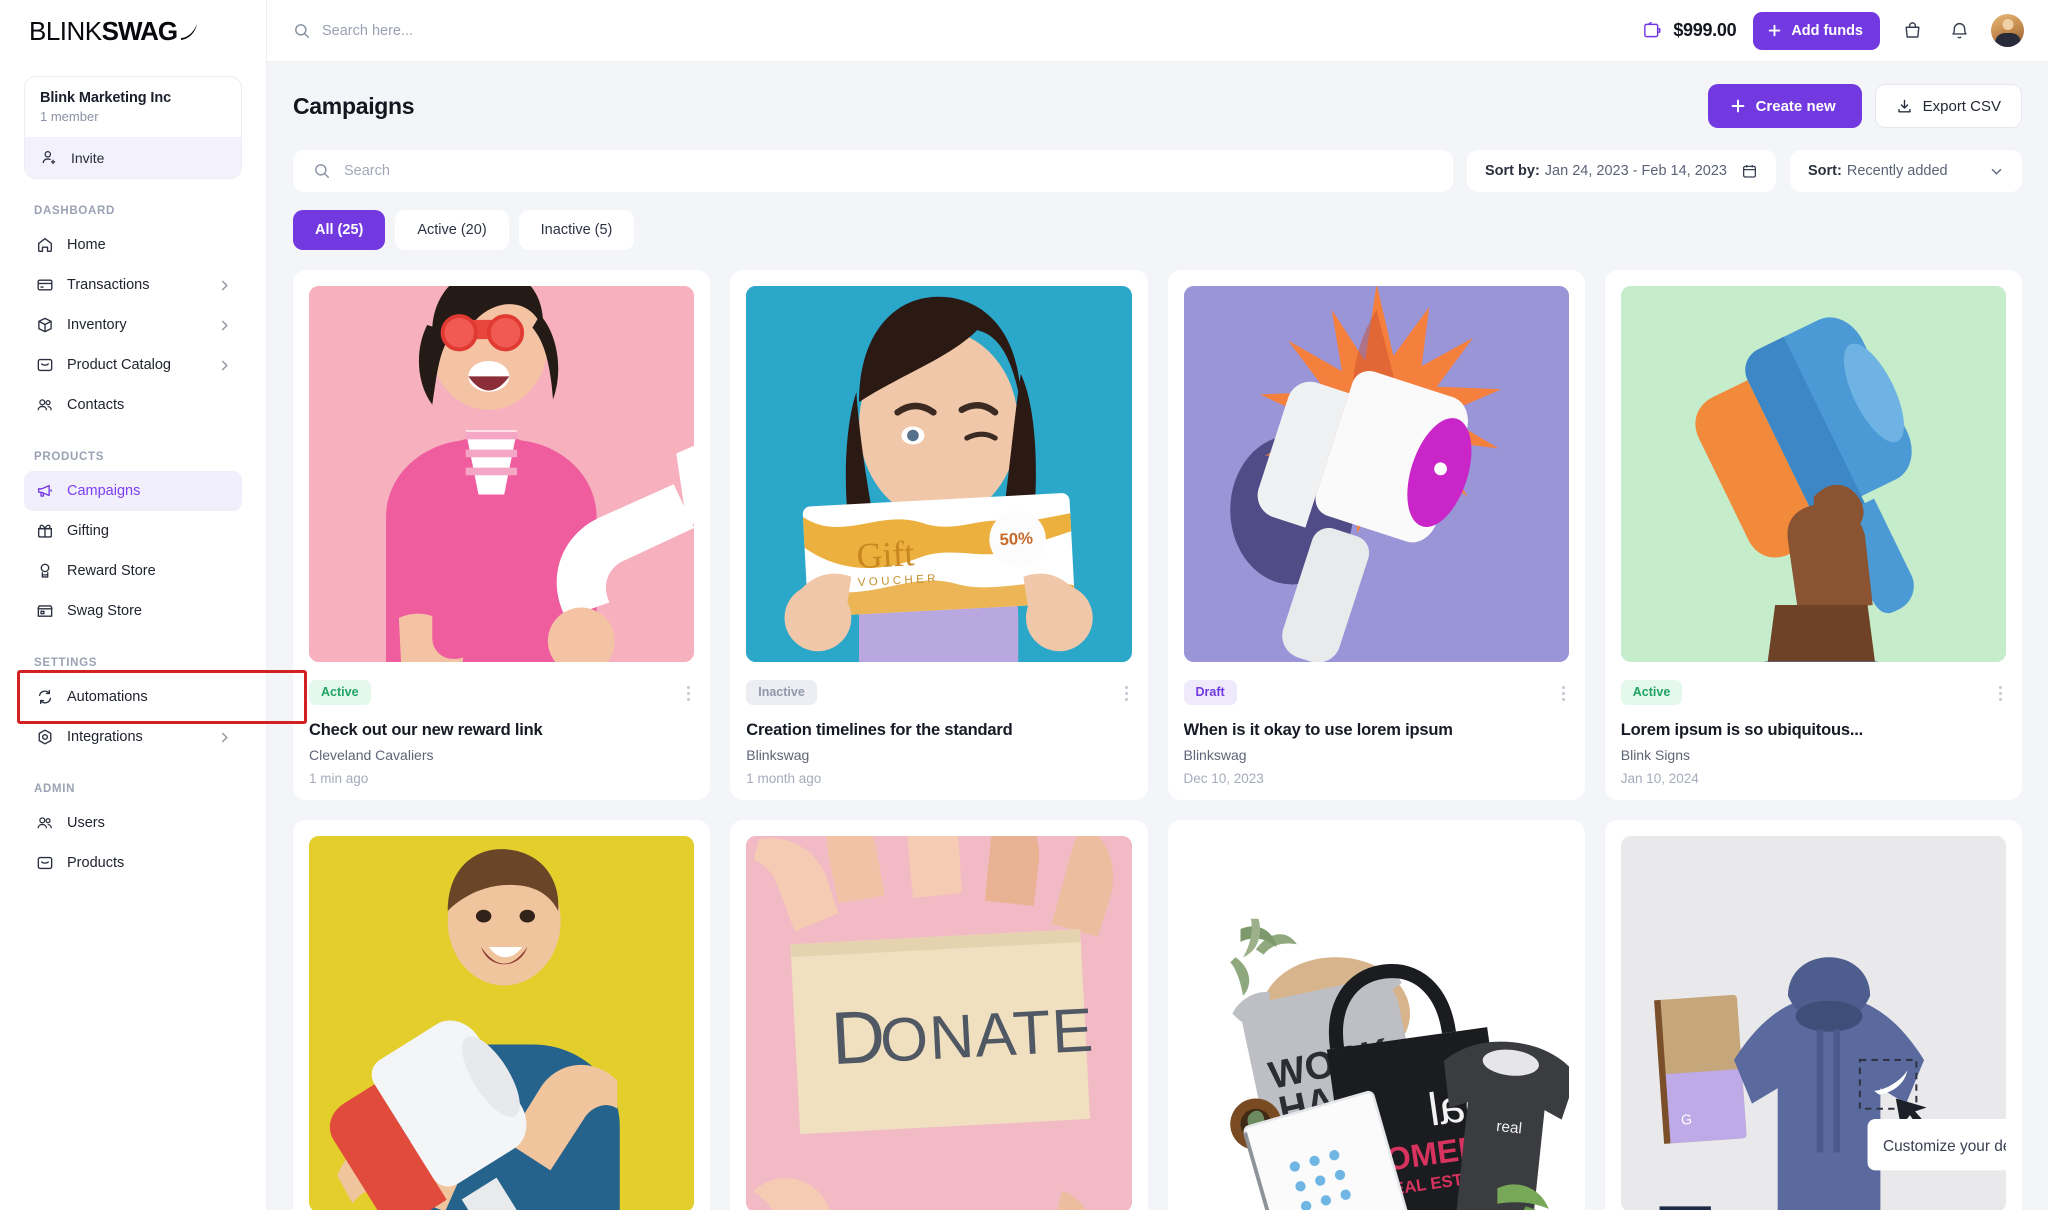 The width and height of the screenshot is (2048, 1210). Describe the element at coordinates (133, 245) in the screenshot. I see `sidebar-item-home: Home` at that location.